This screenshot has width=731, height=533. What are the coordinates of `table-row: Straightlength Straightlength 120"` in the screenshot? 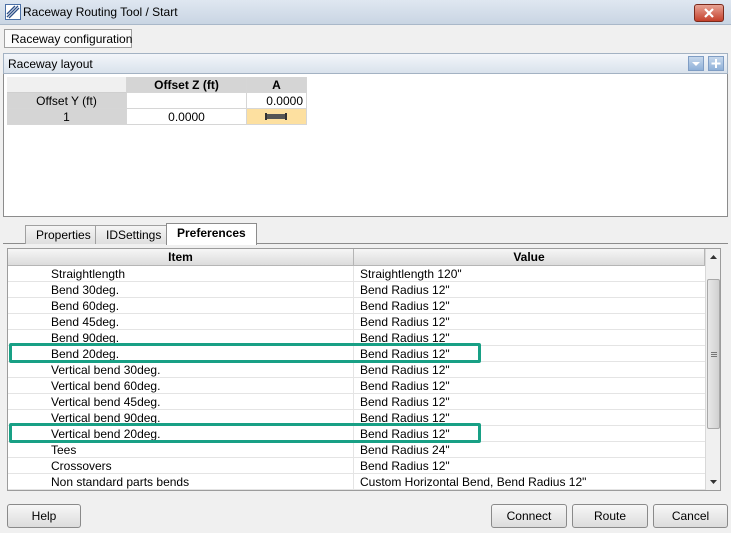 It's located at (356, 274).